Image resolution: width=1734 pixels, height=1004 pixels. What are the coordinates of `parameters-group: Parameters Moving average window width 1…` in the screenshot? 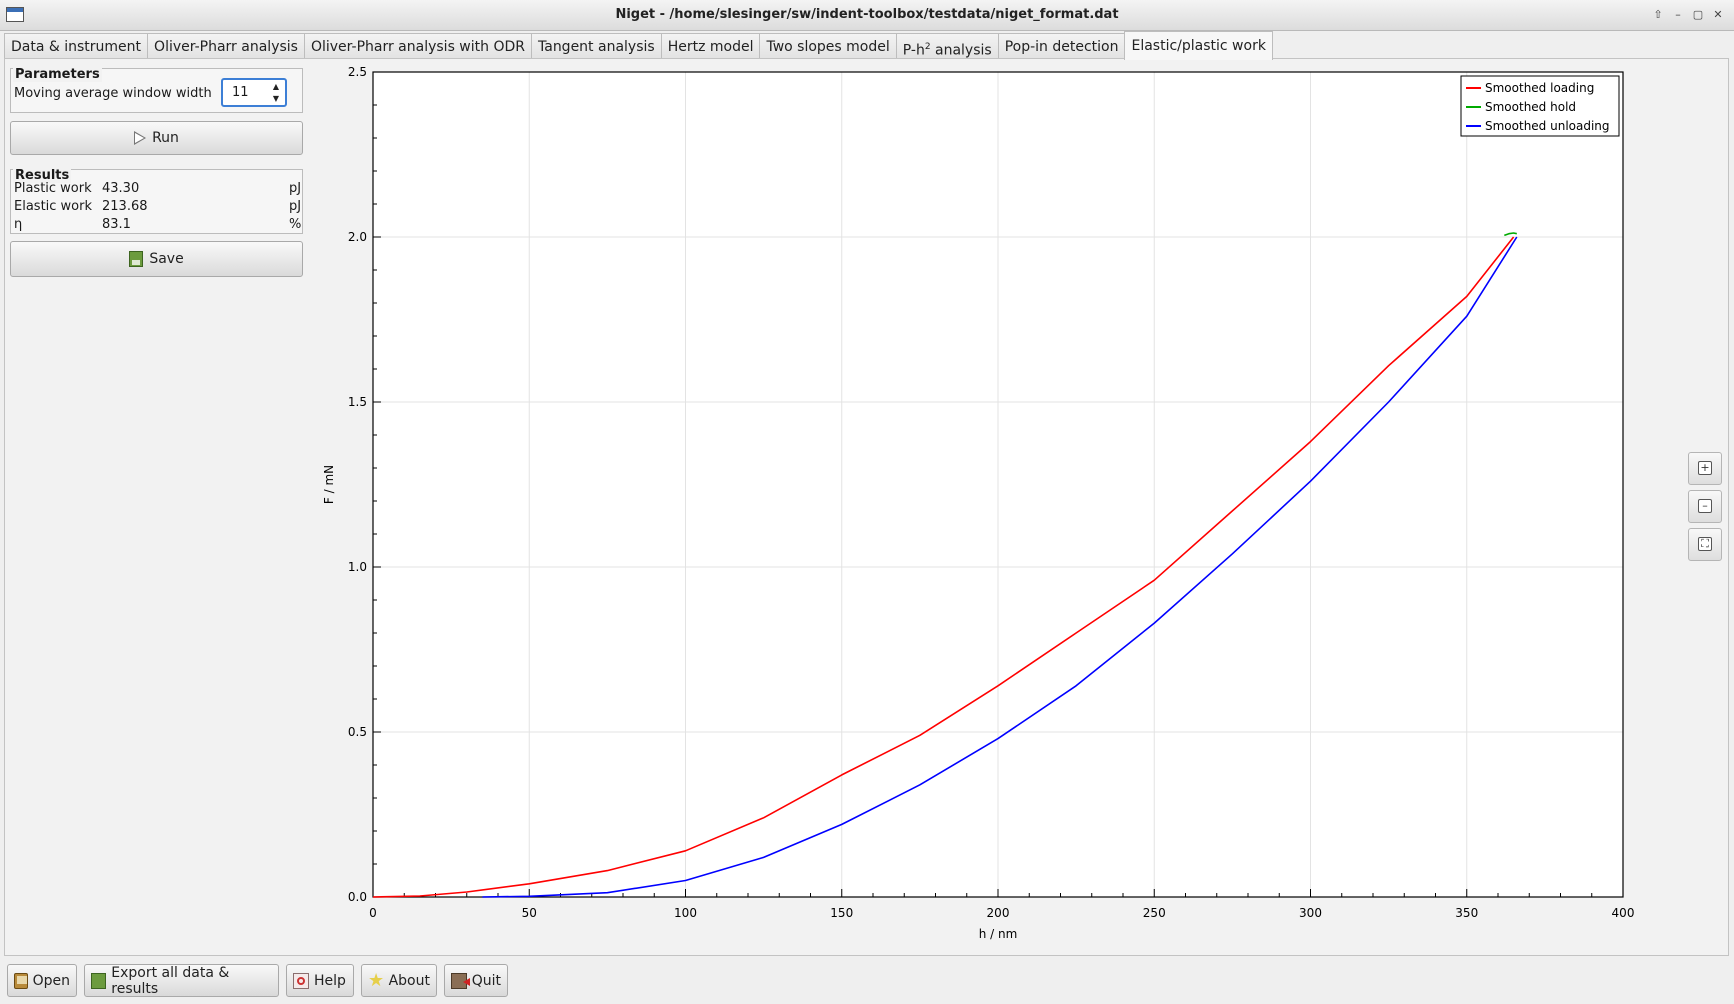 It's located at (156, 90).